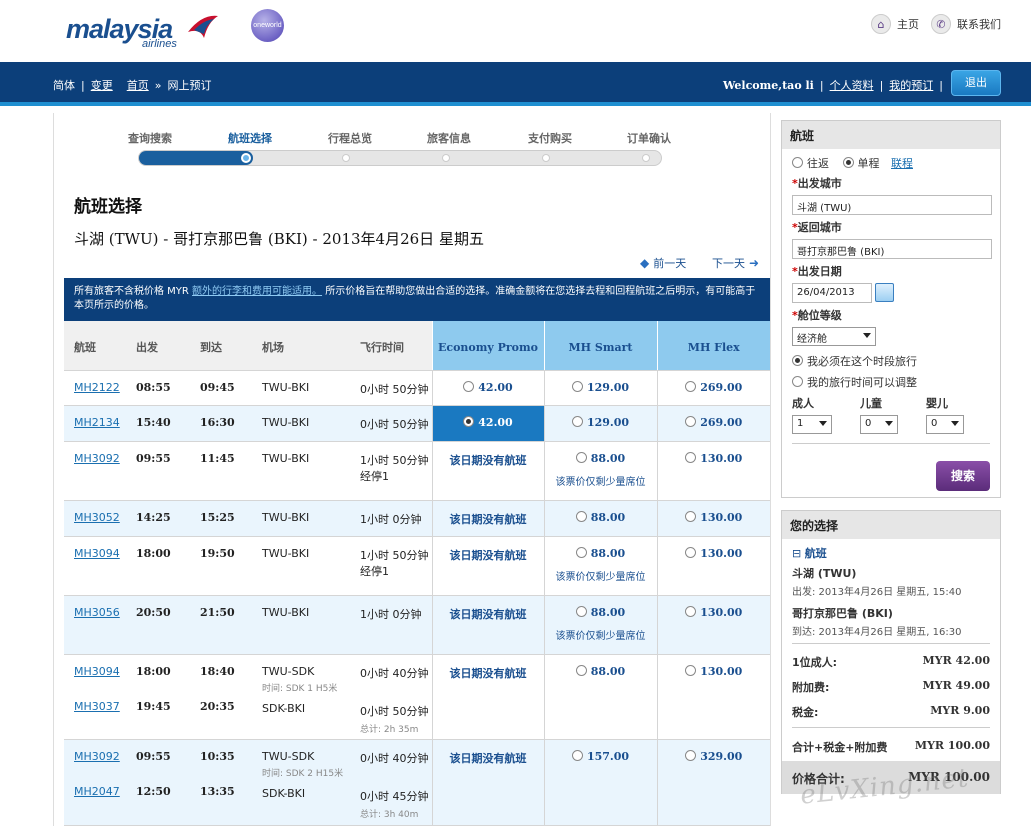 Image resolution: width=1031 pixels, height=826 pixels. Describe the element at coordinates (842, 613) in the screenshot. I see `summary-to-city: 哥打京那巴鲁 (BKI)` at that location.